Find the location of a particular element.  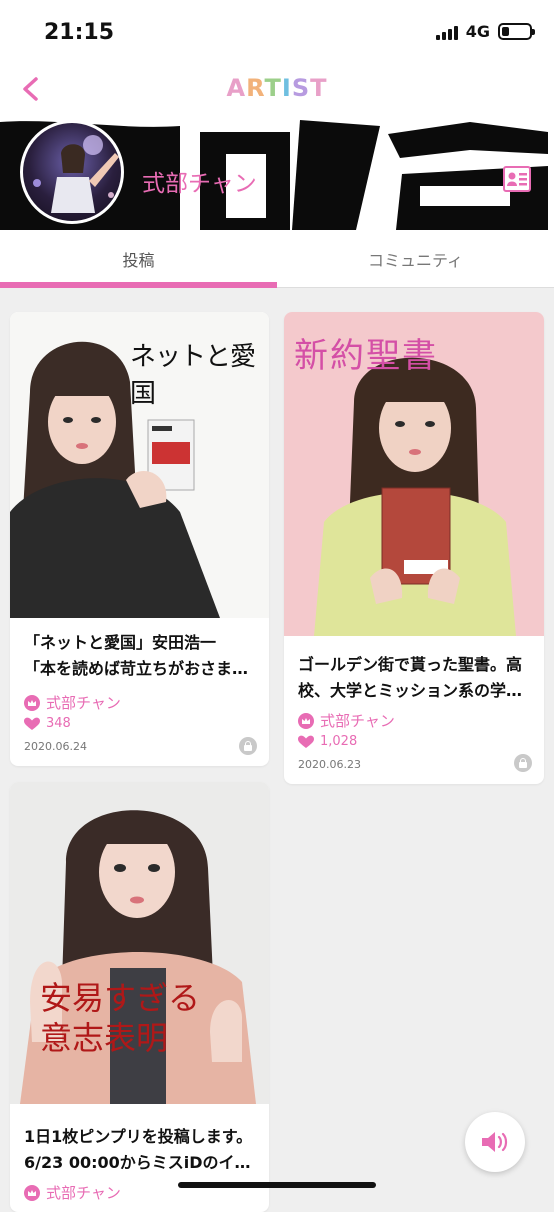

speaker-icon is located at coordinates (495, 1142).